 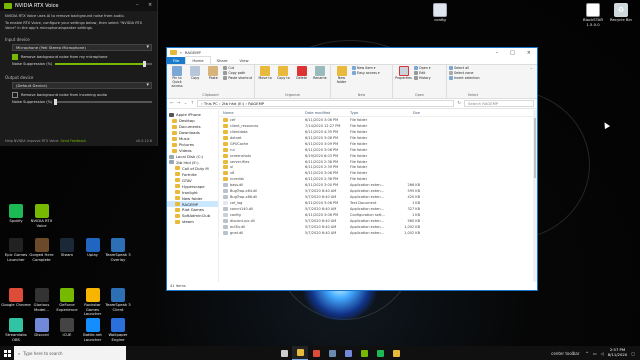 What do you see at coordinates (284, 353) in the screenshot?
I see `taskbar-app-task-view` at bounding box center [284, 353].